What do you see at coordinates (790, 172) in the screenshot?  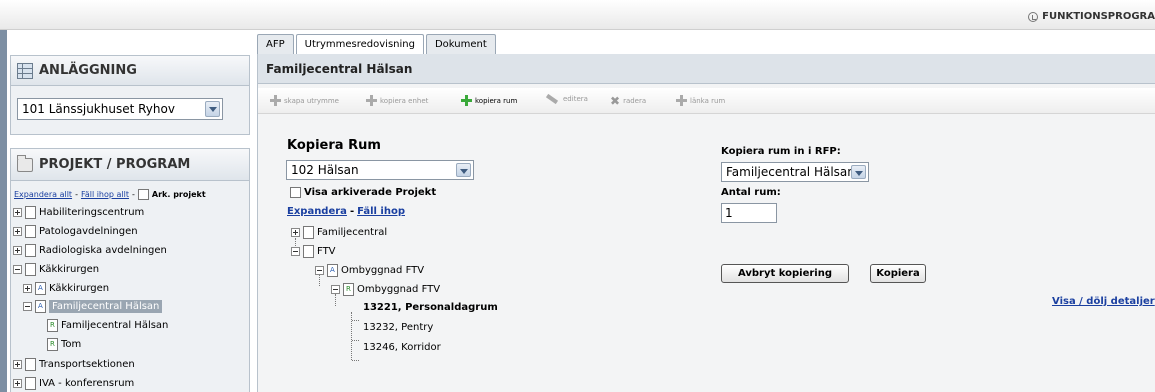 I see `target-rfp-select-value: Familjecentral Hälsan` at bounding box center [790, 172].